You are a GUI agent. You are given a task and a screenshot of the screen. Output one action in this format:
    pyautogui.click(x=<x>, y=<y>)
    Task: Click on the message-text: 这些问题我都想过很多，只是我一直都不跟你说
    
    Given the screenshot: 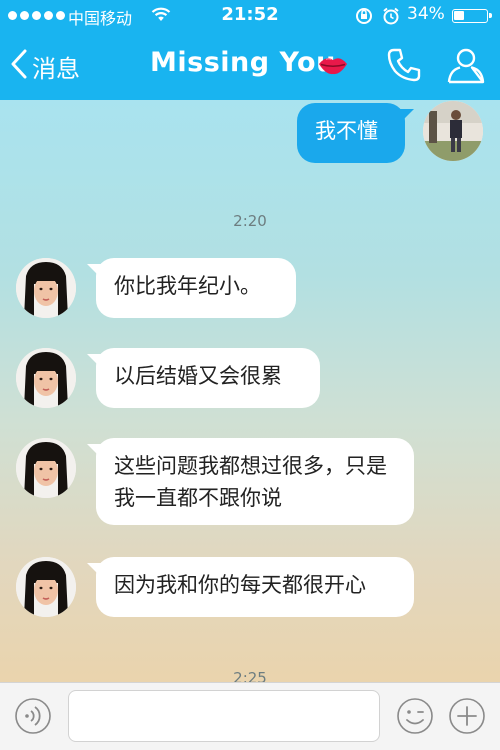 What is the action you would take?
    pyautogui.click(x=250, y=482)
    